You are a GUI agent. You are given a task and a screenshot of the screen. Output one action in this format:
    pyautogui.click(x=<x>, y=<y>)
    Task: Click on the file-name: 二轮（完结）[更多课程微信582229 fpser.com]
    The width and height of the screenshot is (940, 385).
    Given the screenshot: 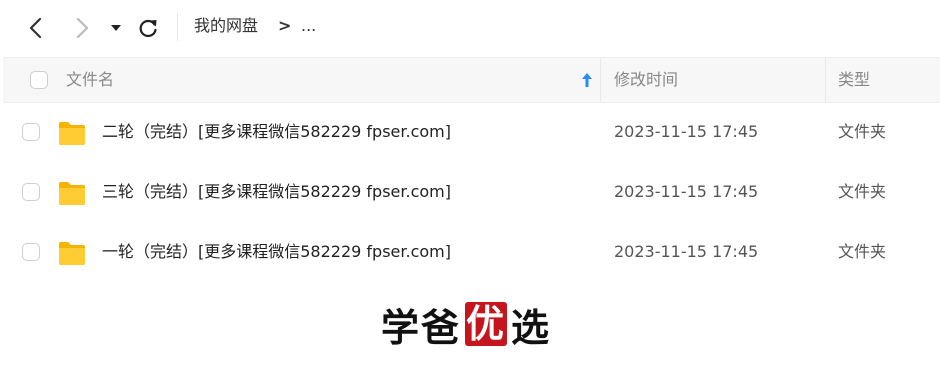 What is the action you would take?
    pyautogui.click(x=276, y=132)
    